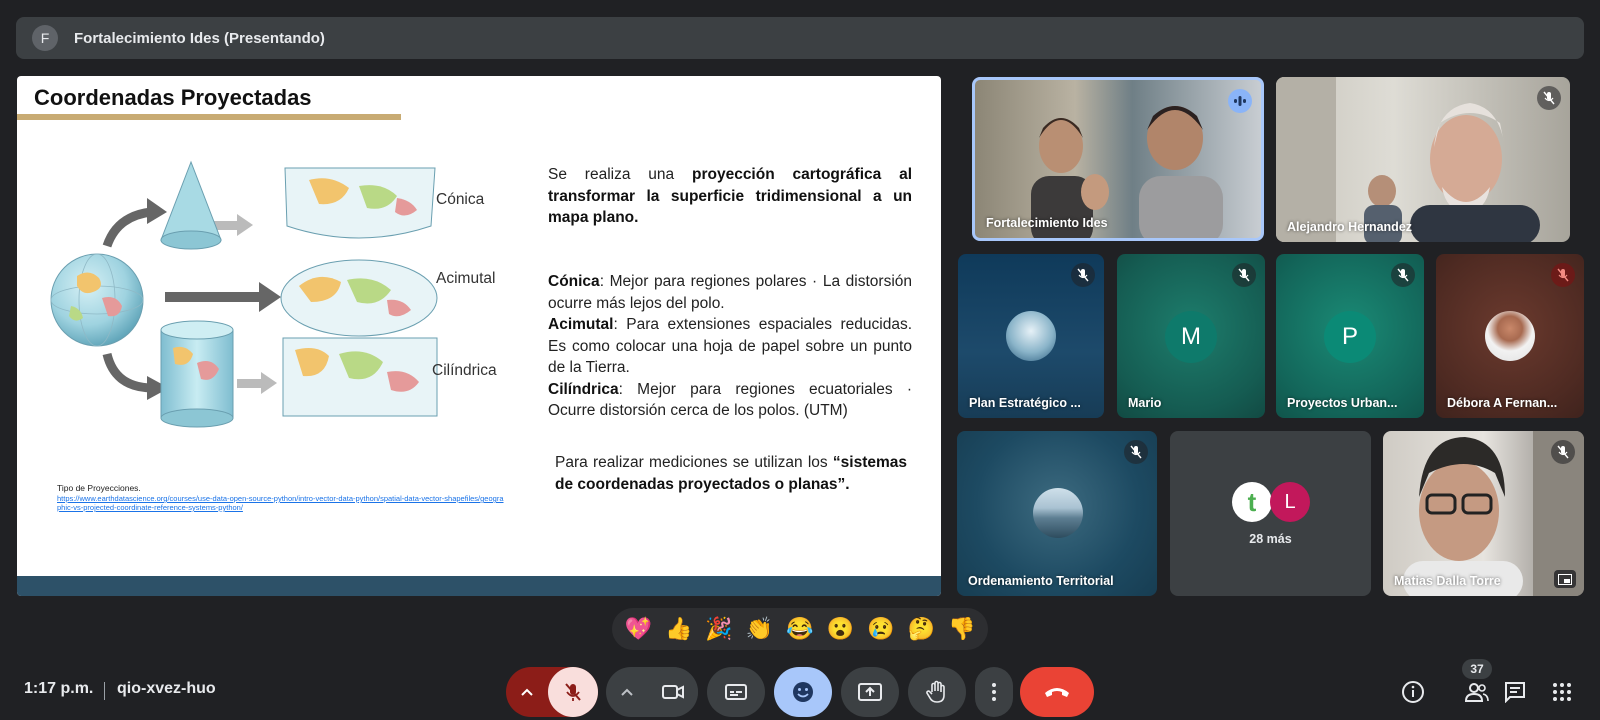 Image resolution: width=1600 pixels, height=720 pixels. I want to click on participant-name: Mario, so click(1145, 403).